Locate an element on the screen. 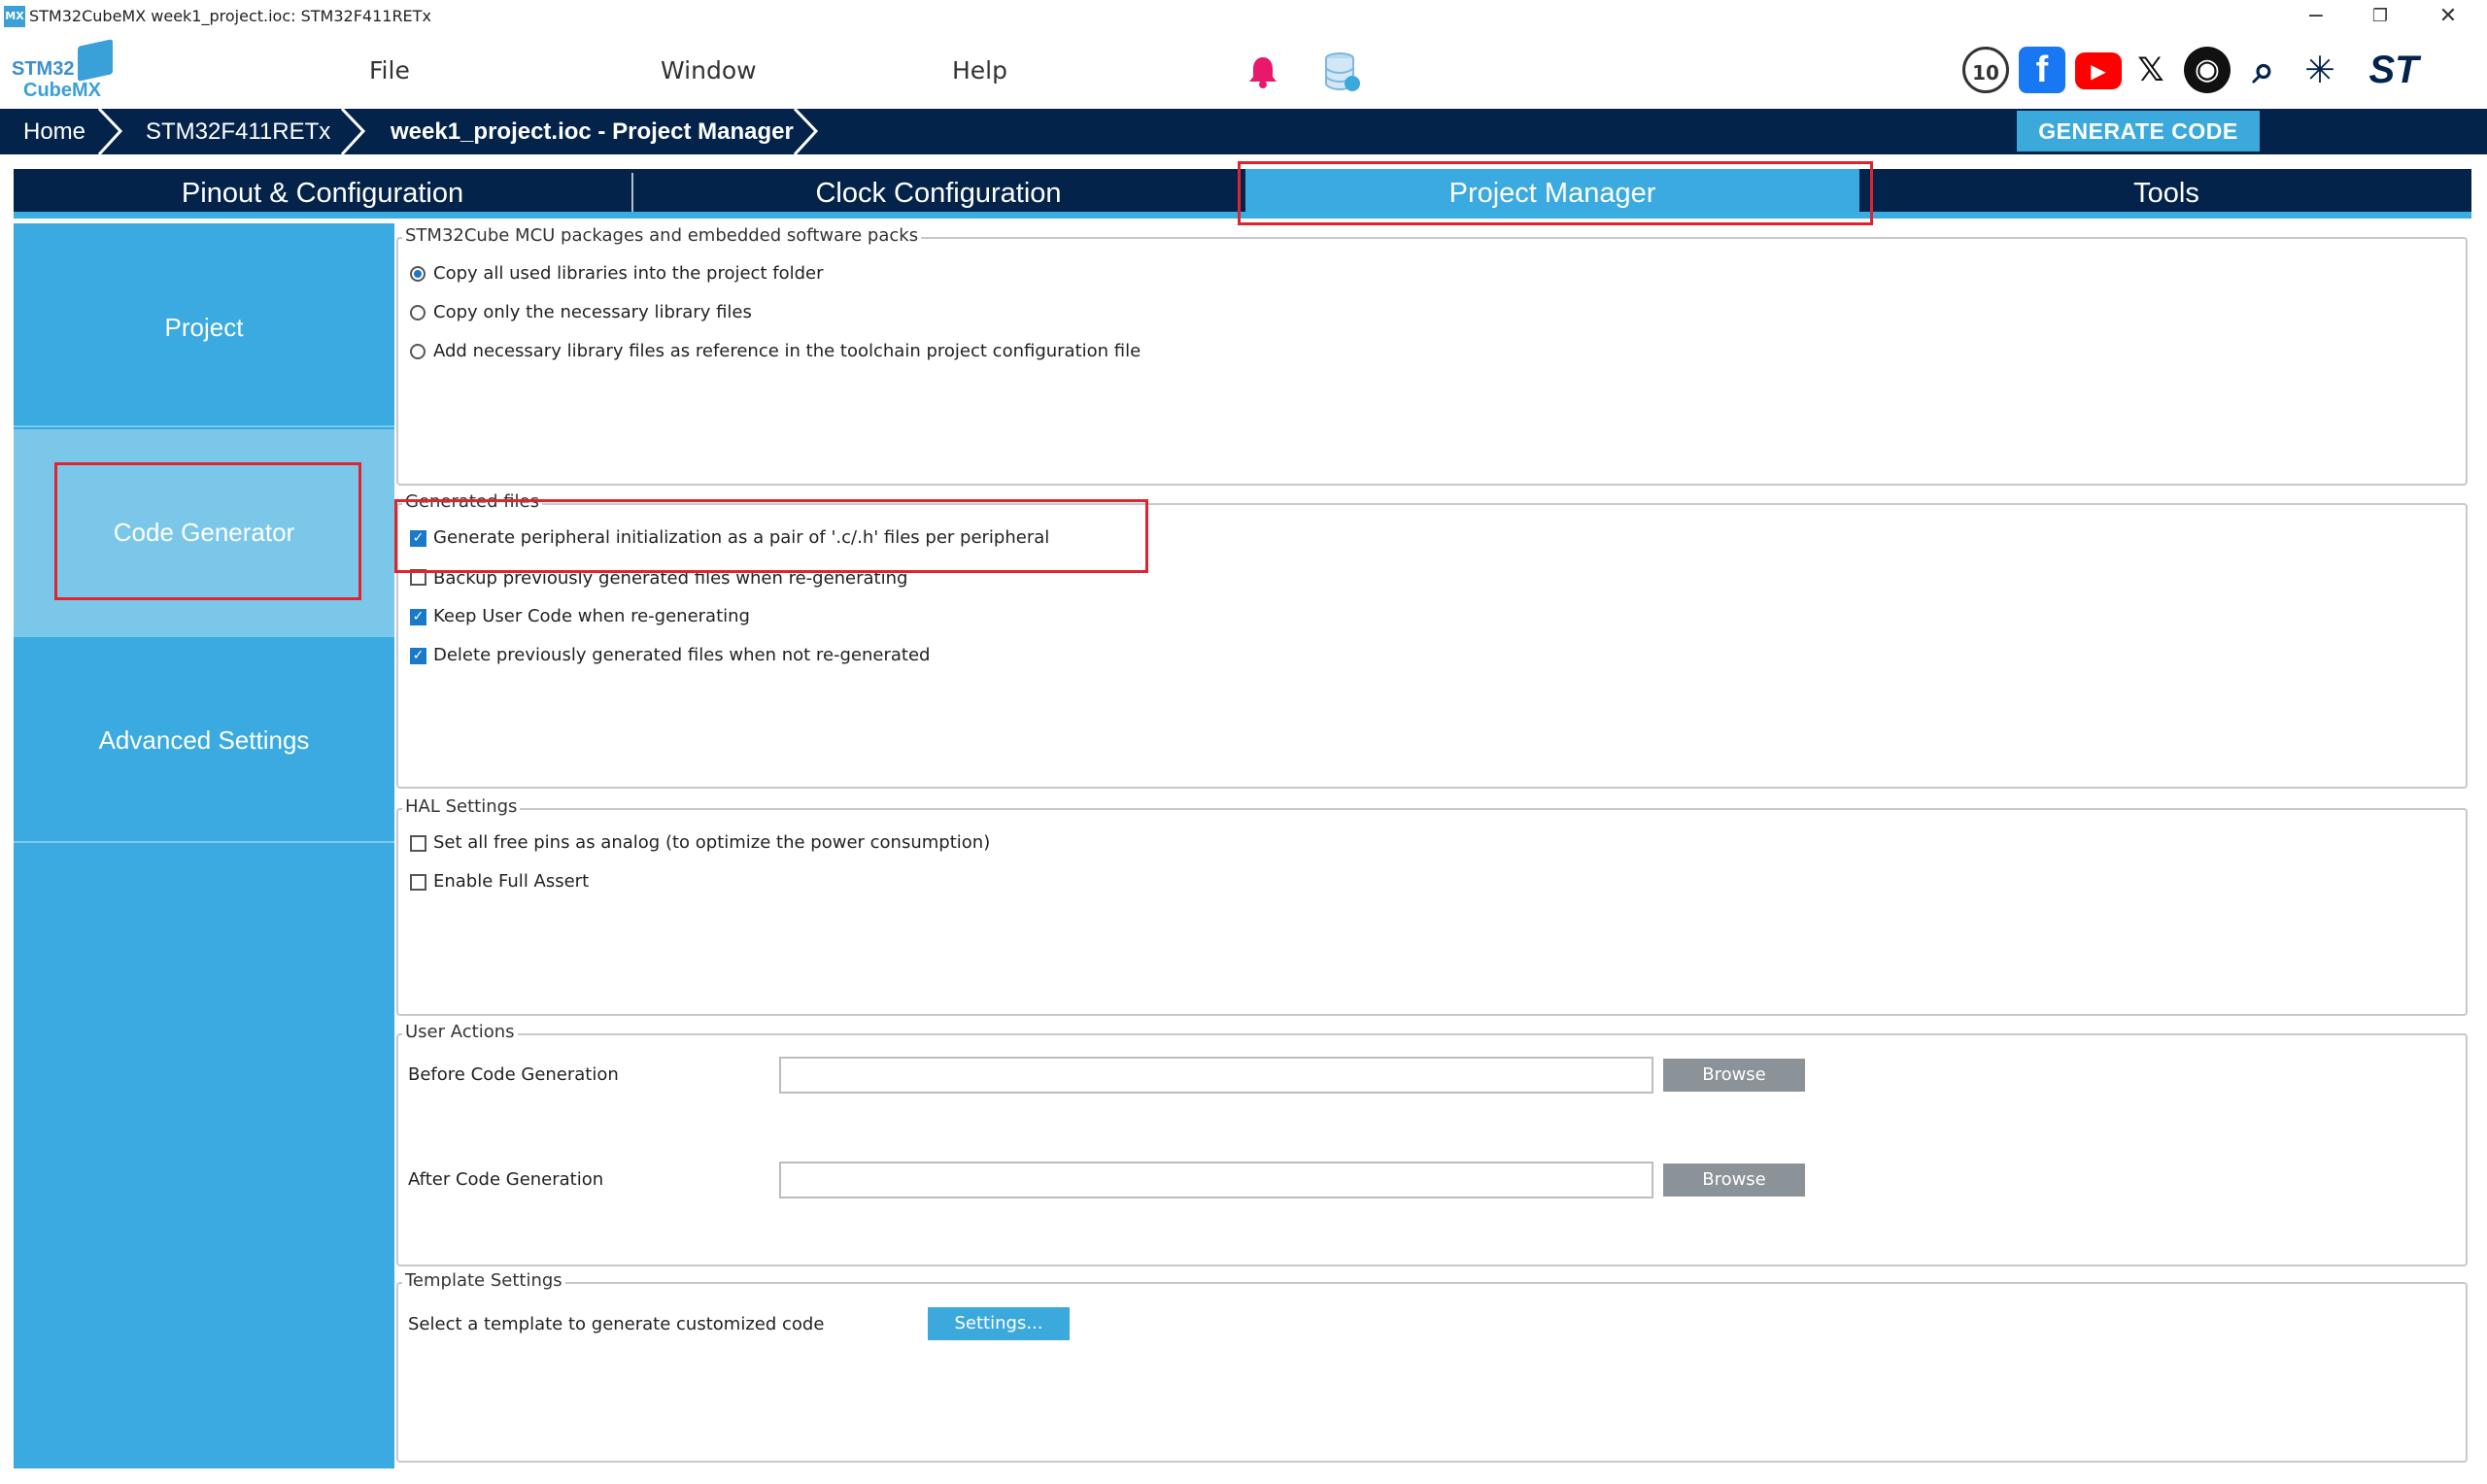 This screenshot has width=2487, height=1484. before-code-generation-input is located at coordinates (1216, 1075).